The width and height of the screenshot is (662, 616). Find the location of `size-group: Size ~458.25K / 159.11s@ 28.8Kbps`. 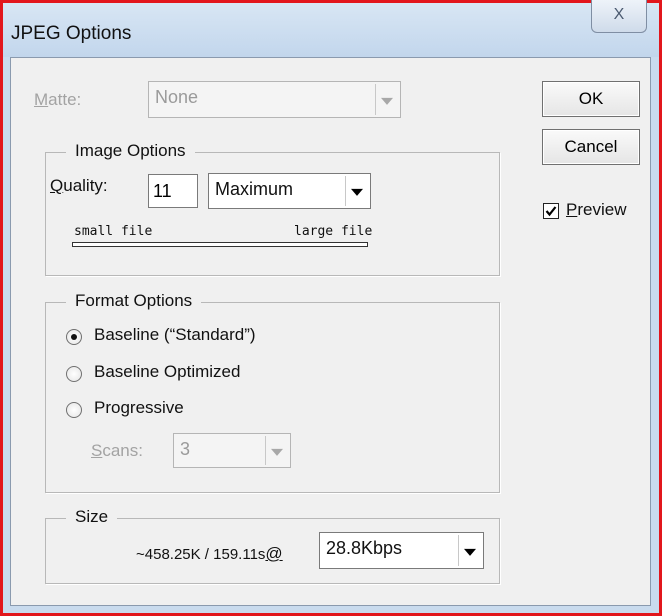

size-group: Size ~458.25K / 159.11s@ 28.8Kbps is located at coordinates (272, 545).